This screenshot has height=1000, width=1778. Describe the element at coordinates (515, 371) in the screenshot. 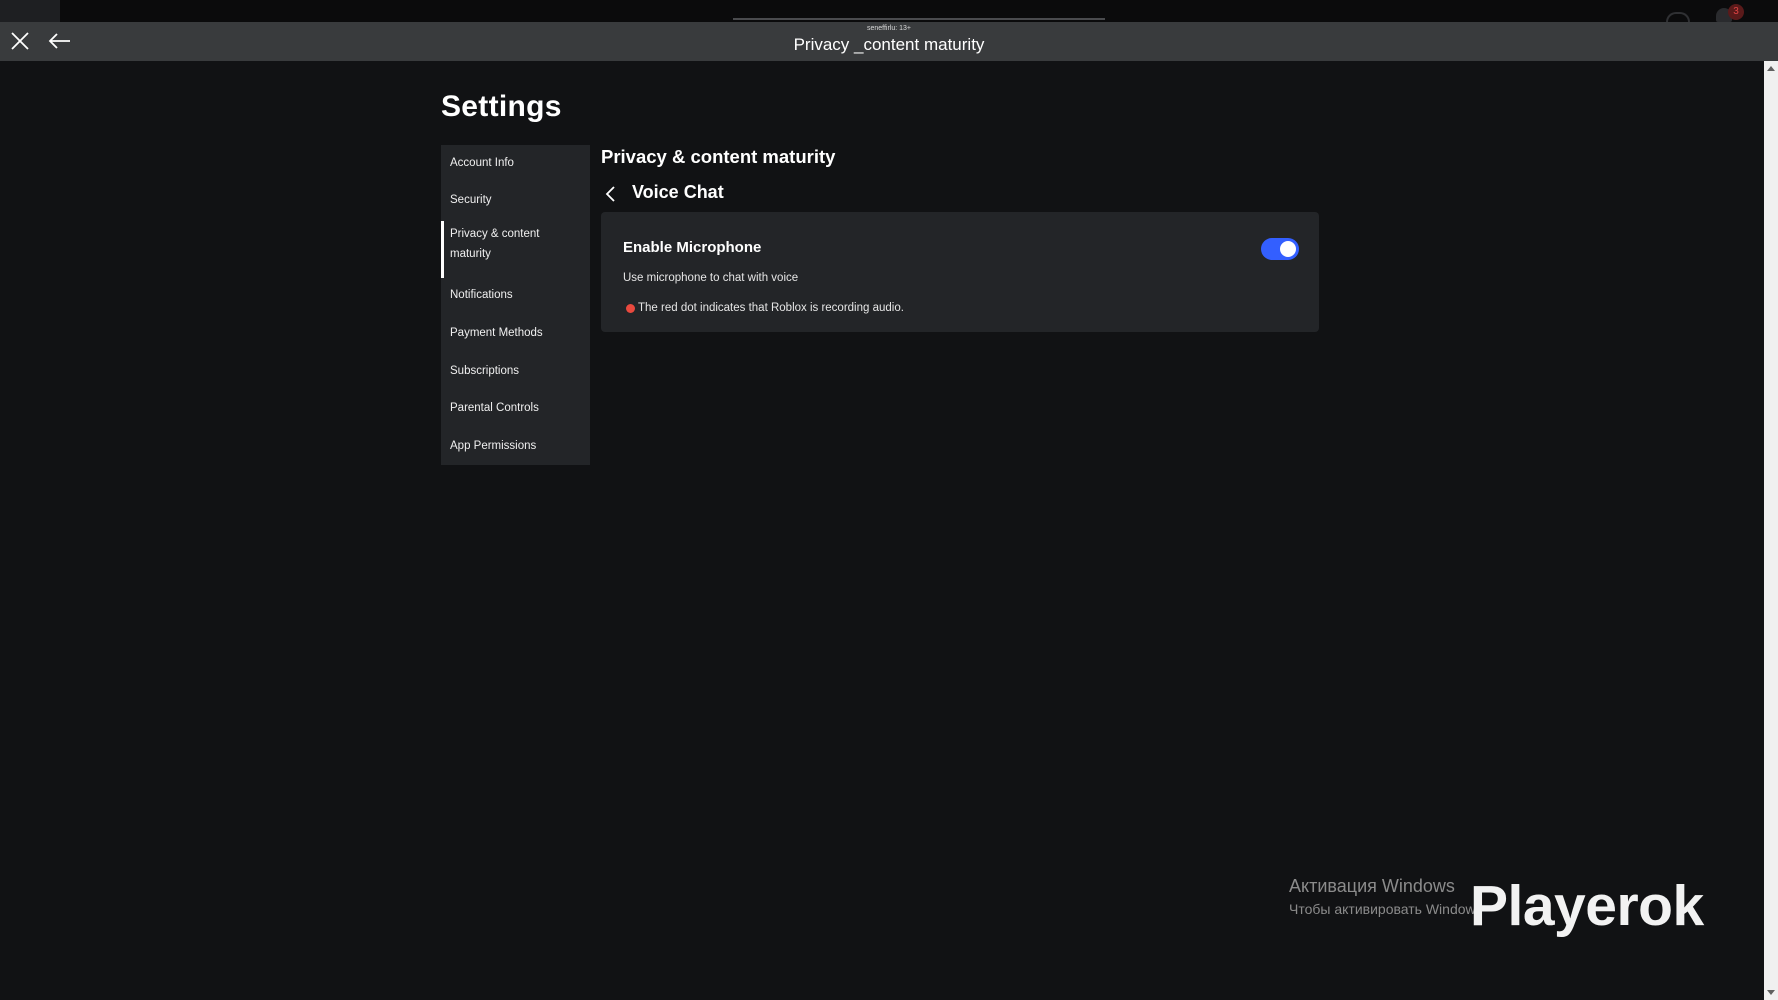

I see `sidebar-item-subscriptions: Subscriptions` at that location.